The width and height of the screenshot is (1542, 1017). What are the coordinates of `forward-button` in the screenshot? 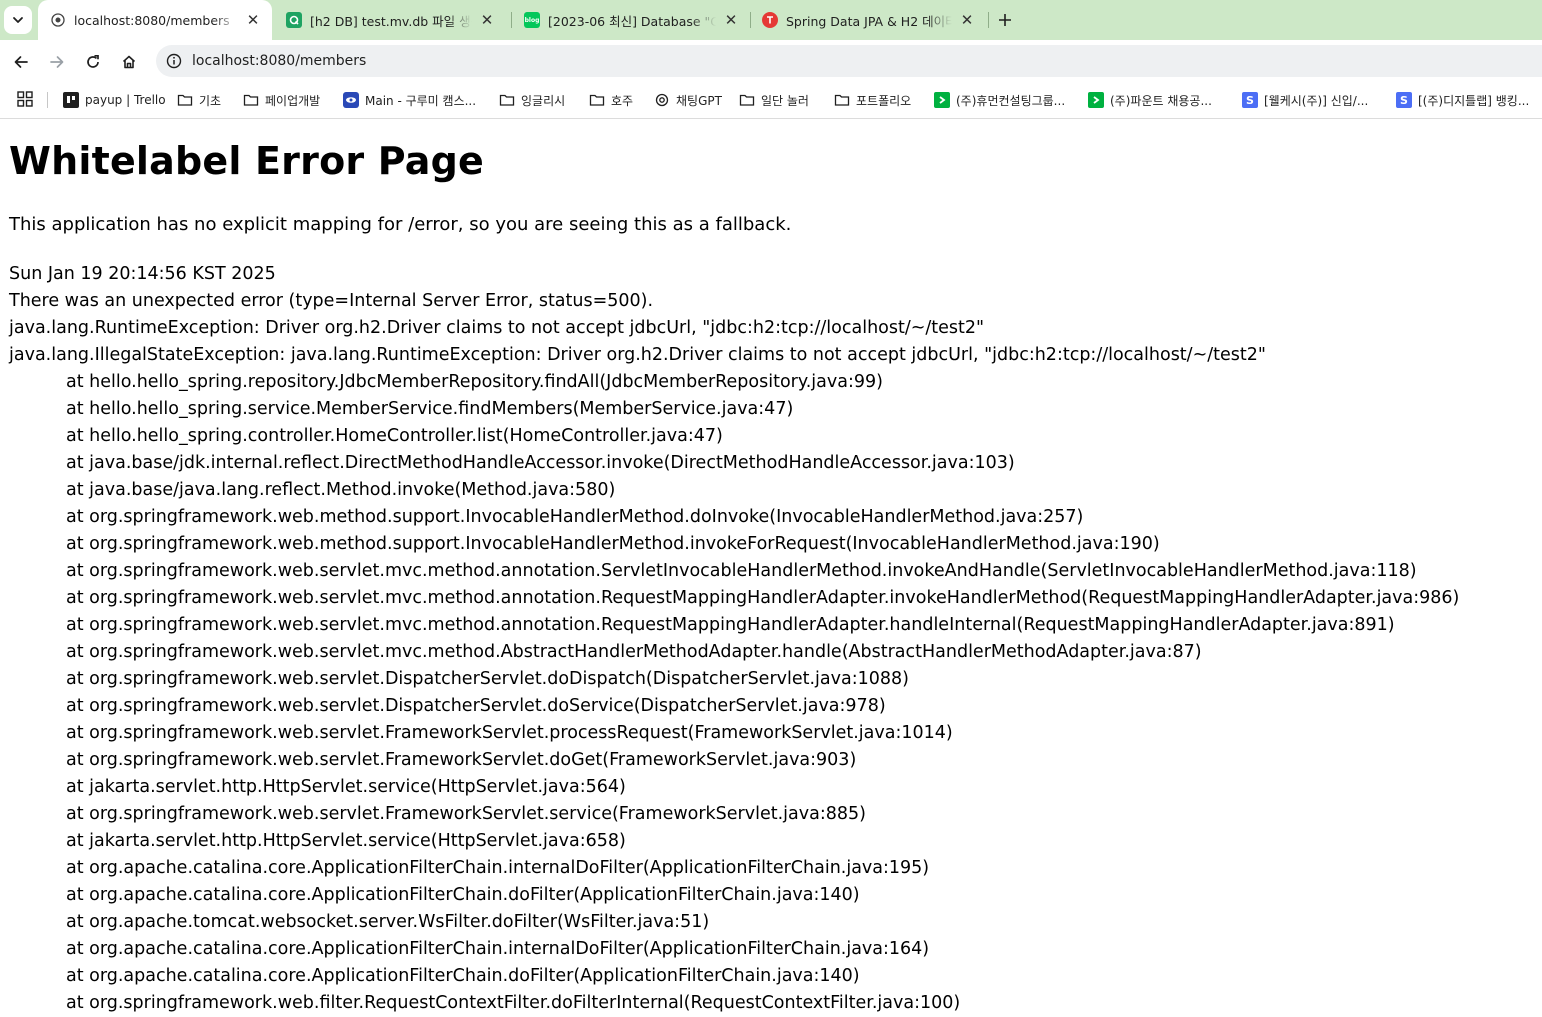 It's located at (57, 62).